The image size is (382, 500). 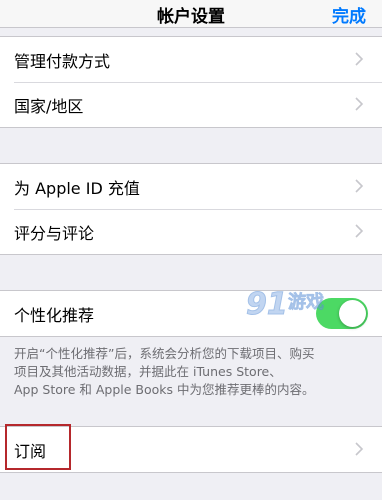 I want to click on highlight-annotation, so click(x=38, y=447).